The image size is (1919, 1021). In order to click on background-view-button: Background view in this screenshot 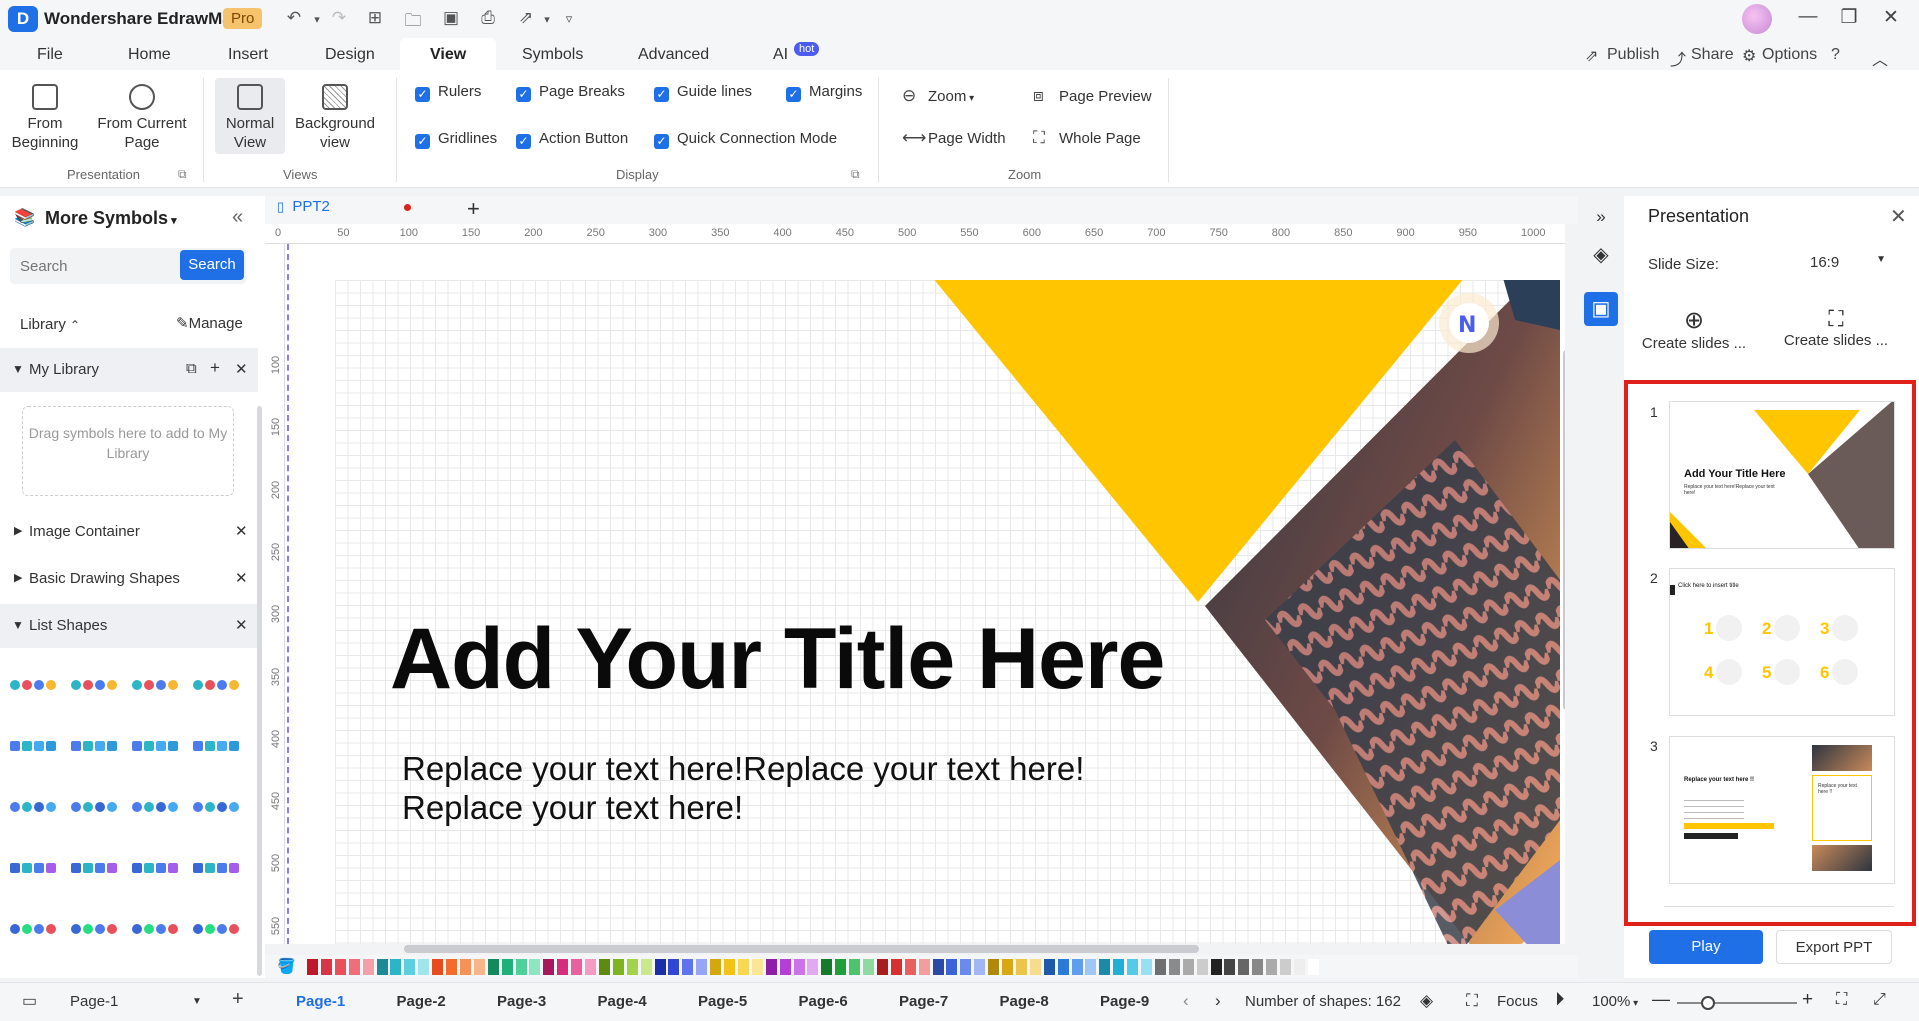, I will do `click(335, 118)`.